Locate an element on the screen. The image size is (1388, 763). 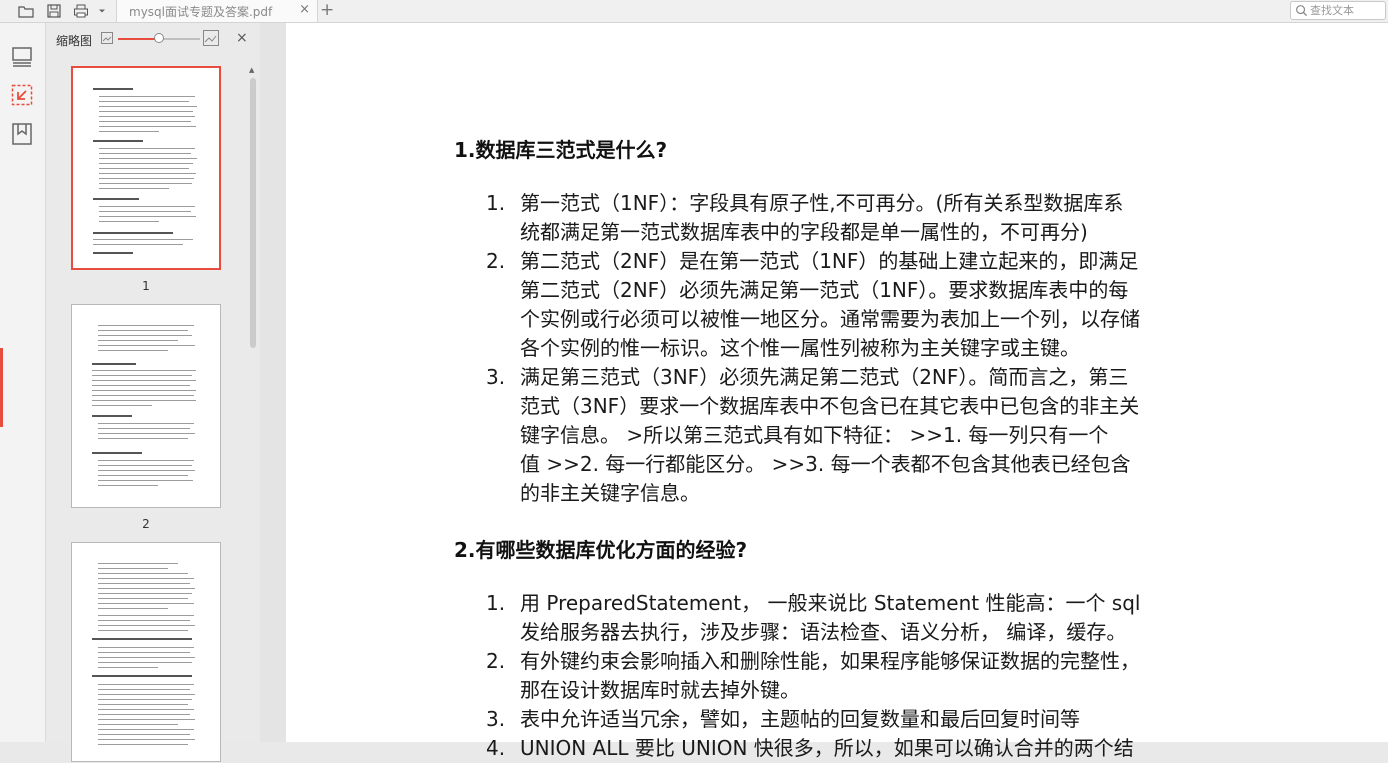
text-line: 表中允许适当冗余，譬如，主题帖的回复数量和最后回复时间等 is located at coordinates (800, 719).